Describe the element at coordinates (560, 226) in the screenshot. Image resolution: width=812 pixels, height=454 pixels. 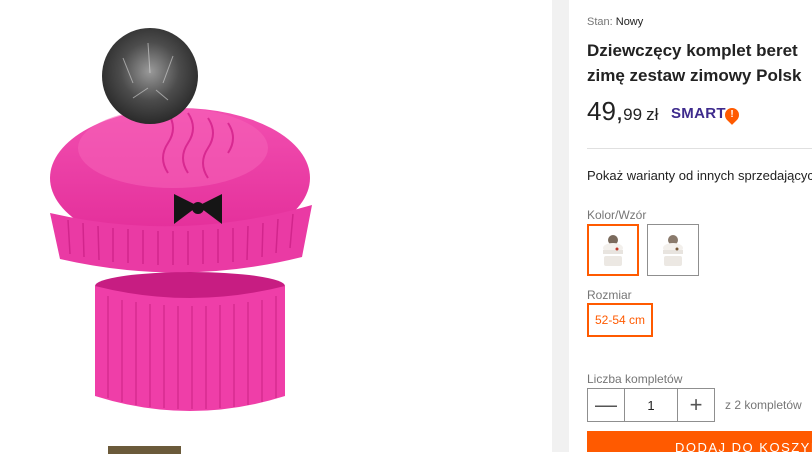
I see `column-divider` at that location.